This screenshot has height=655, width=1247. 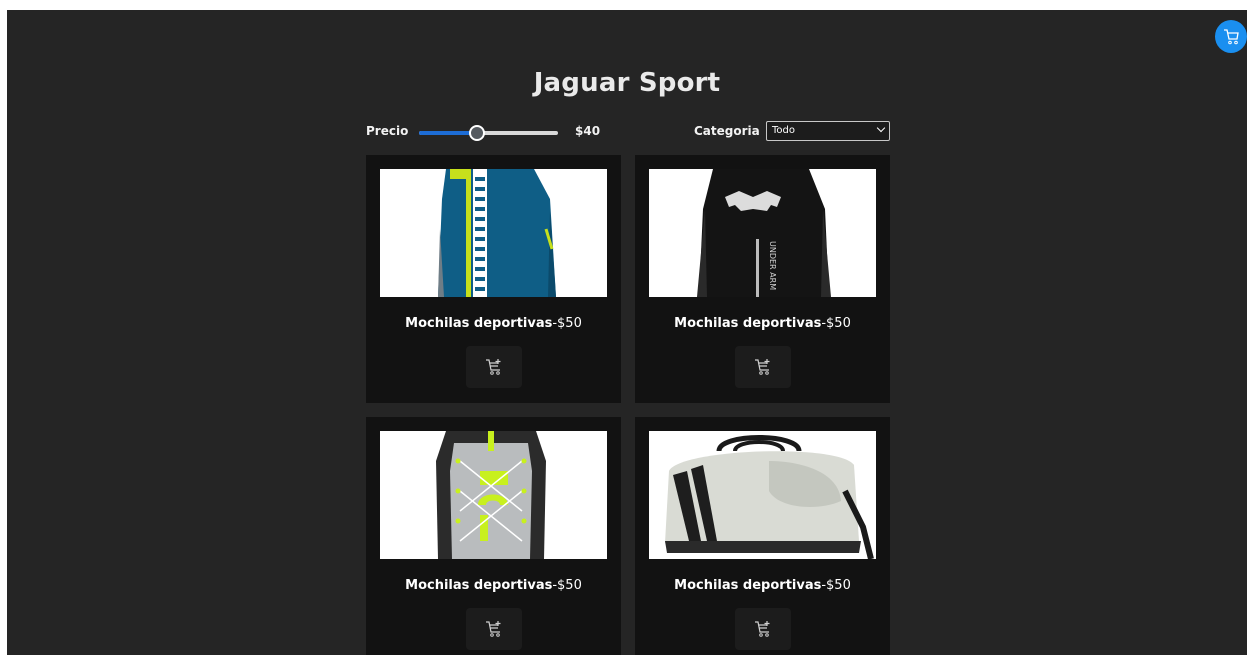 I want to click on product-photo-black-backpack: UNDER ARM, so click(x=762, y=233).